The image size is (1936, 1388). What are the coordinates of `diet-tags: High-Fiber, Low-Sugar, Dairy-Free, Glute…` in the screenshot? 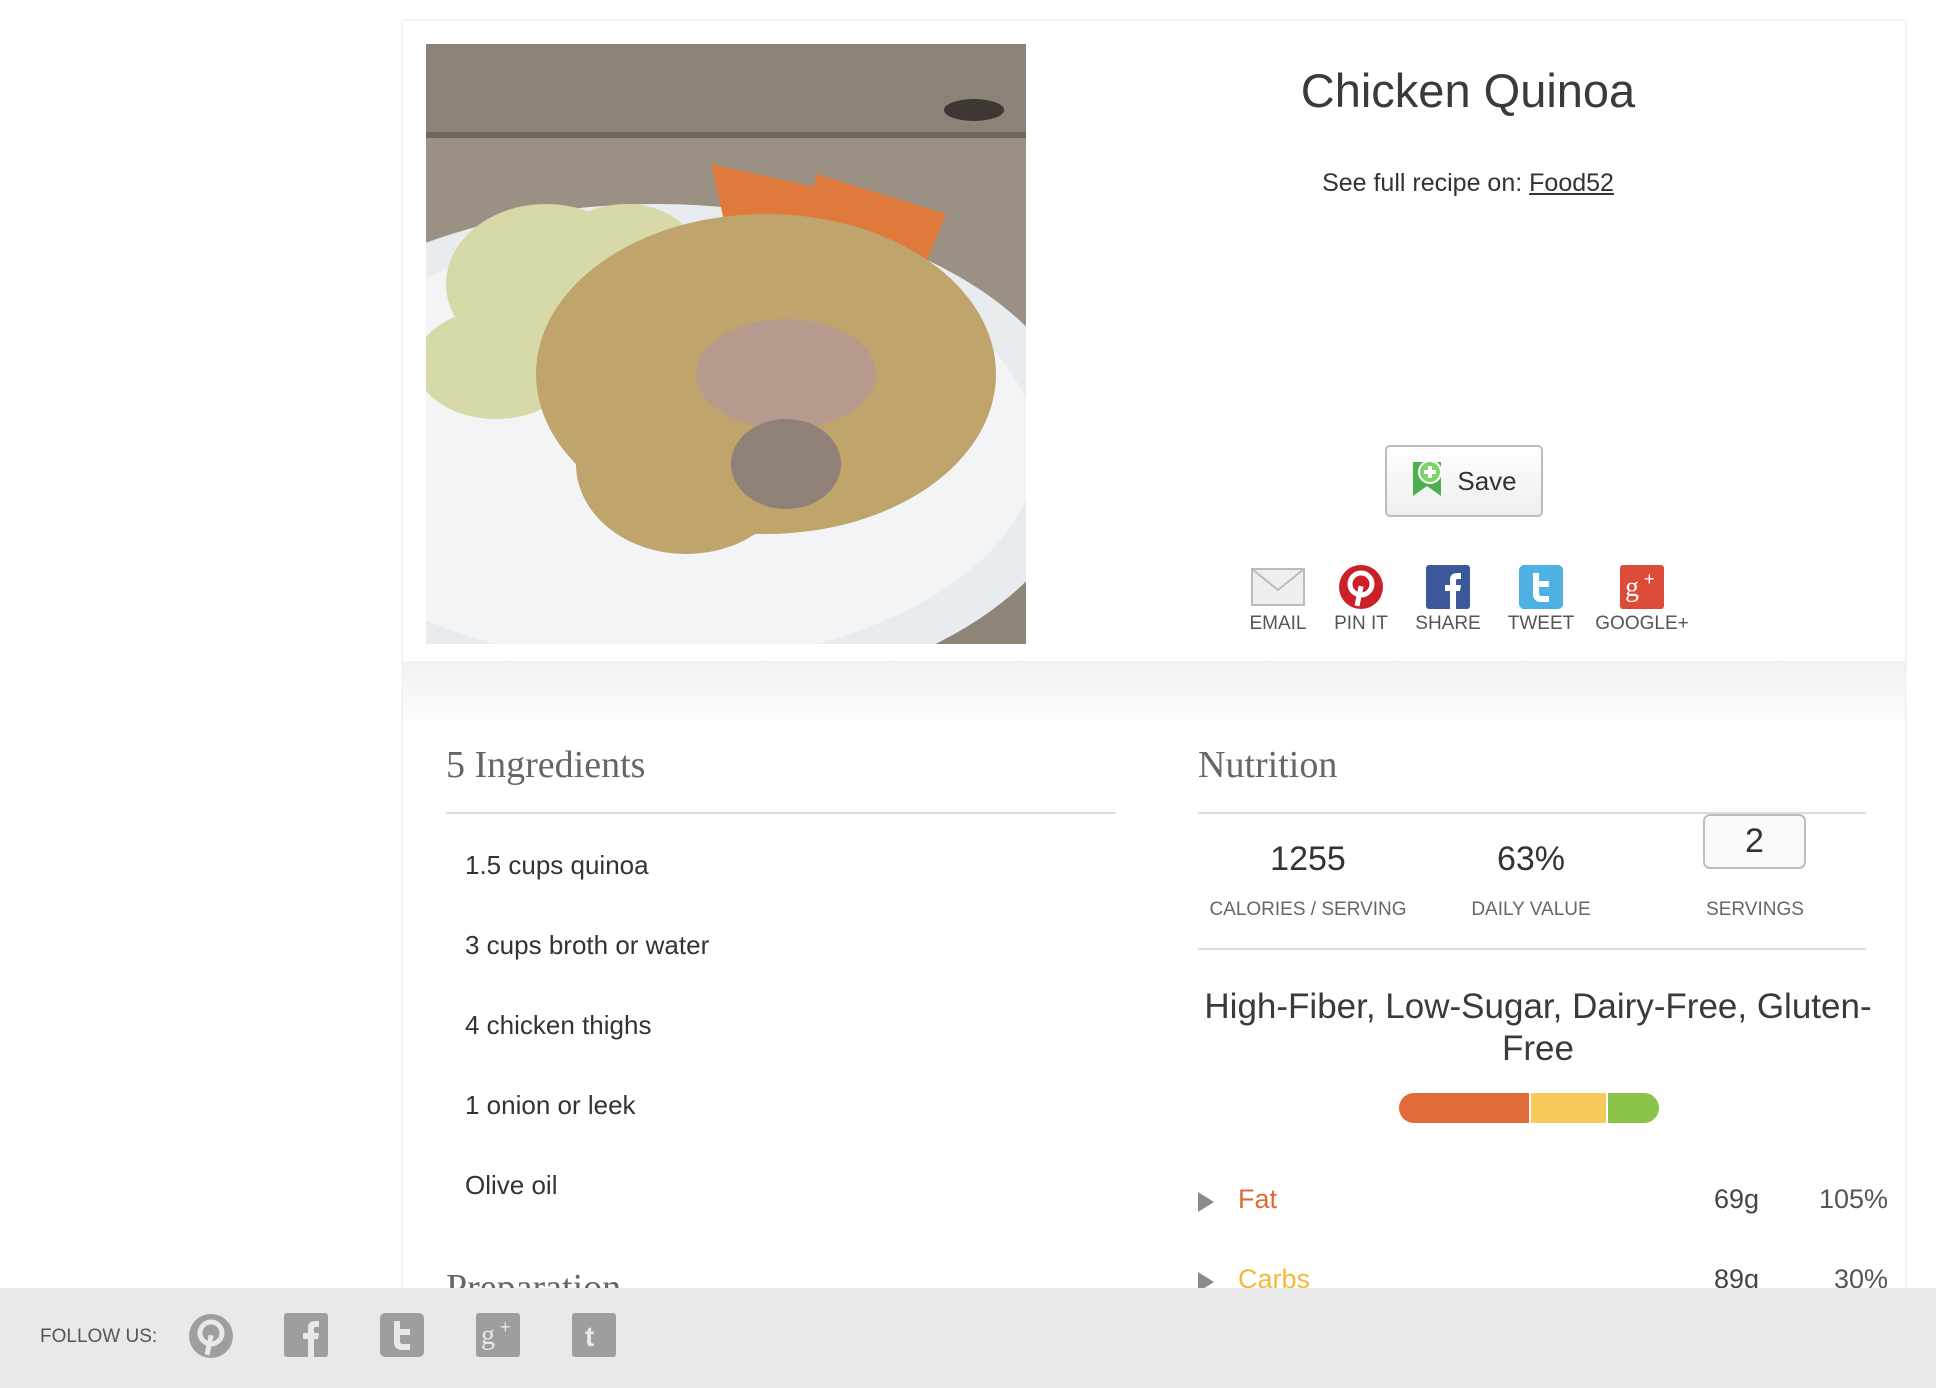 It's located at (1538, 1027).